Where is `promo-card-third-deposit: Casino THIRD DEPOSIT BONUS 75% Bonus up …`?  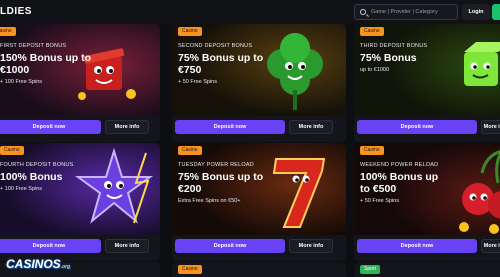 promo-card-third-deposit: Casino THIRD DEPOSIT BONUS 75% Bonus up … is located at coordinates (427, 83).